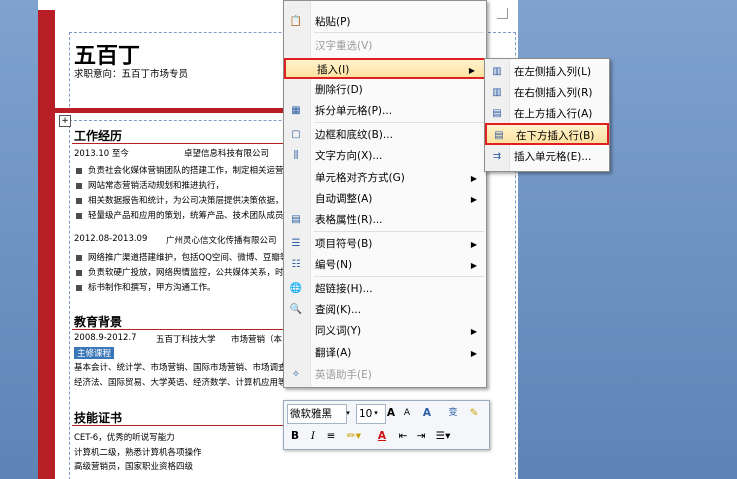  What do you see at coordinates (497, 156) in the screenshot?
I see `insert-cells-icon: ⇉` at bounding box center [497, 156].